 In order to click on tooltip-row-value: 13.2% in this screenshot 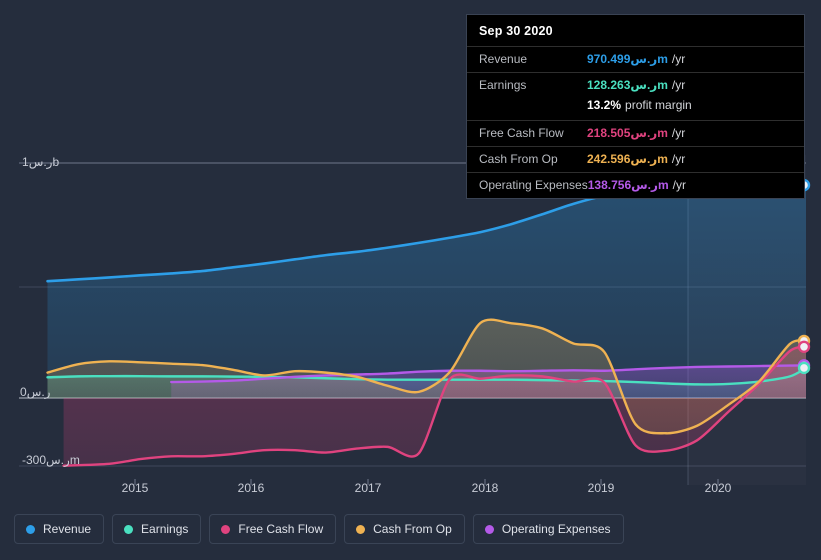, I will do `click(604, 105)`.